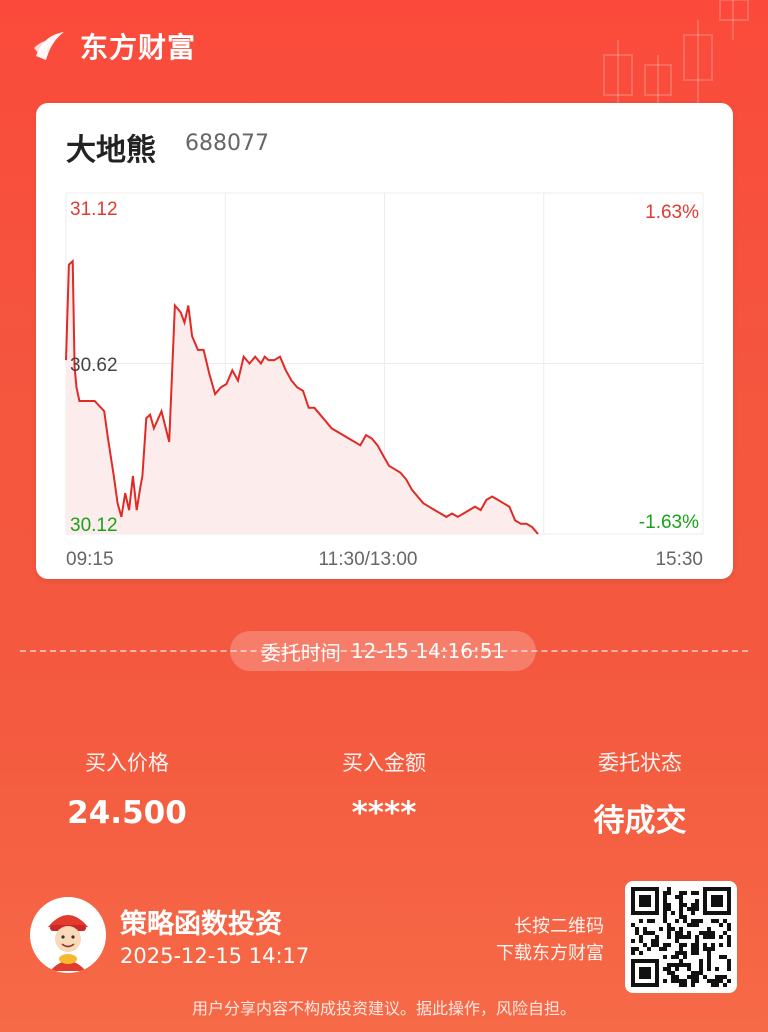  I want to click on pct-high-label: 1.63%, so click(672, 212).